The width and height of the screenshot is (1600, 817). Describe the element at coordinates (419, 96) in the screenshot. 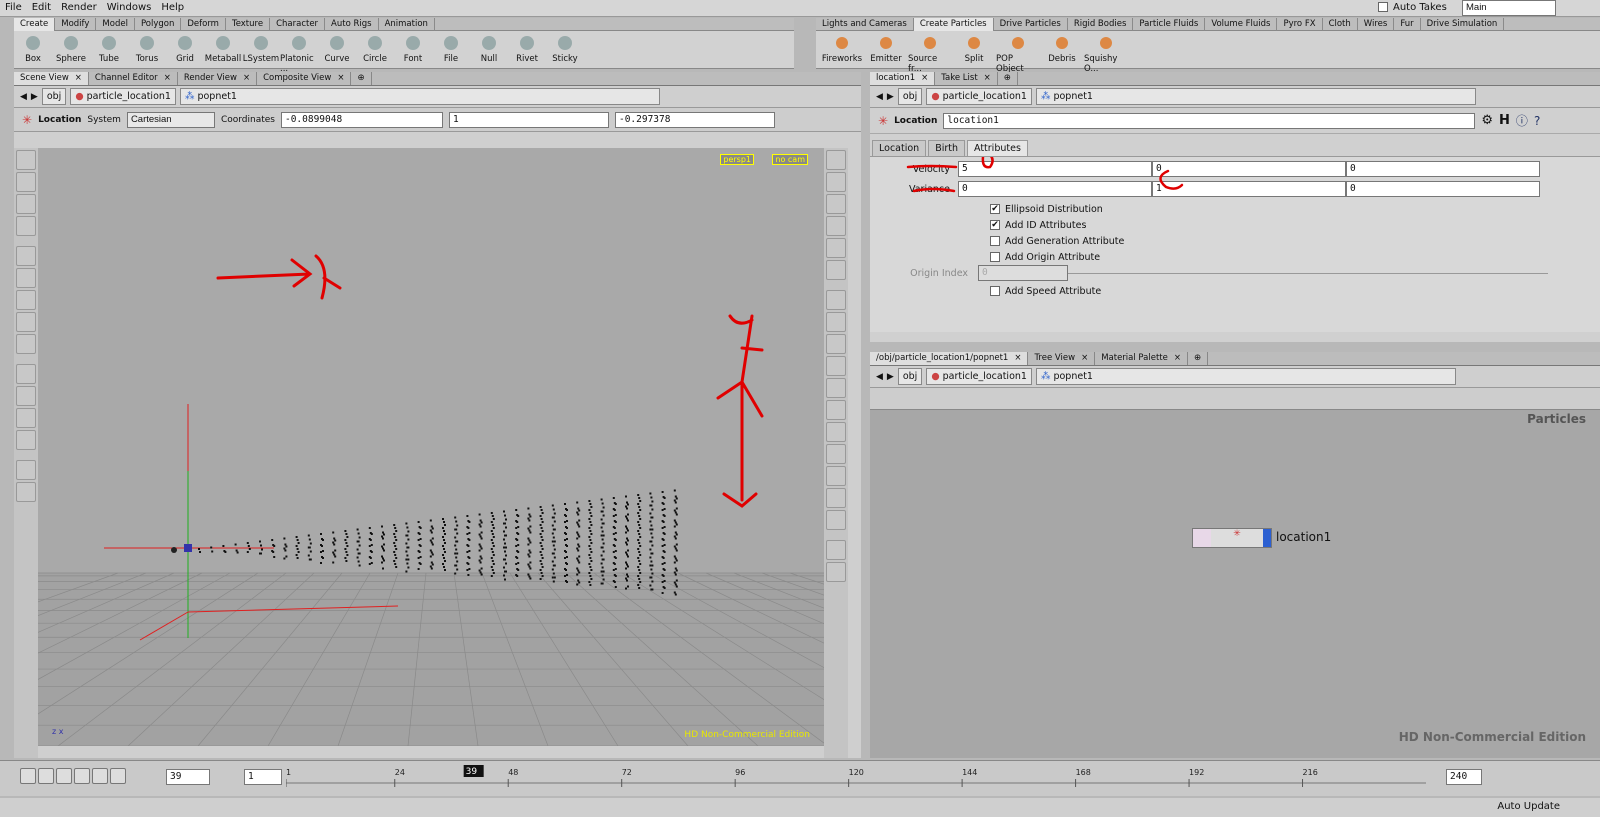

I see `path-net: ⁂ popnet1` at that location.